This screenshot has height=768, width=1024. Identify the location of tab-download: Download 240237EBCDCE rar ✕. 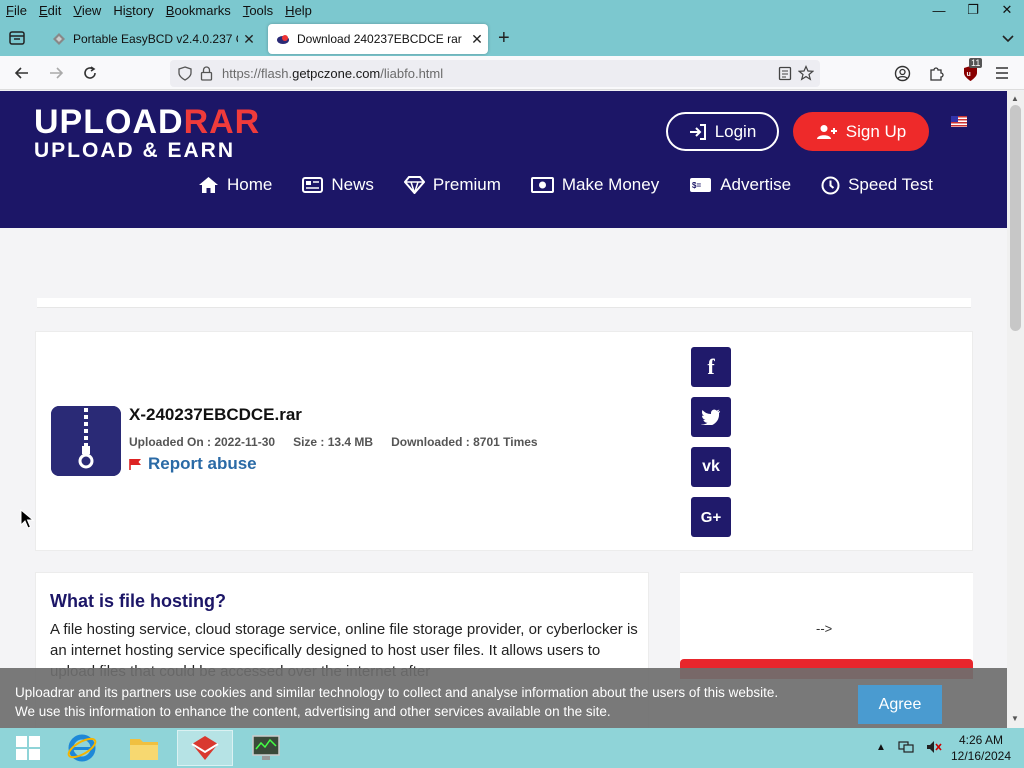
(378, 39).